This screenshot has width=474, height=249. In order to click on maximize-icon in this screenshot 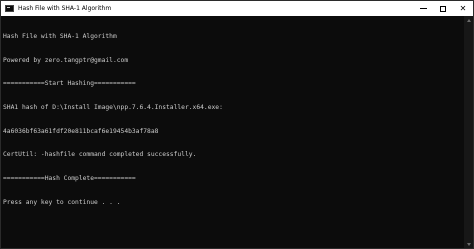, I will do `click(443, 8)`.